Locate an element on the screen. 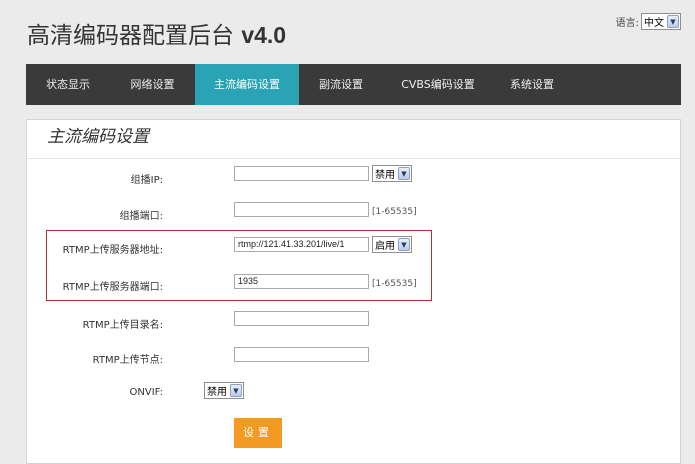 The width and height of the screenshot is (695, 464). rtmp-port-hint: [1-65535] is located at coordinates (394, 284).